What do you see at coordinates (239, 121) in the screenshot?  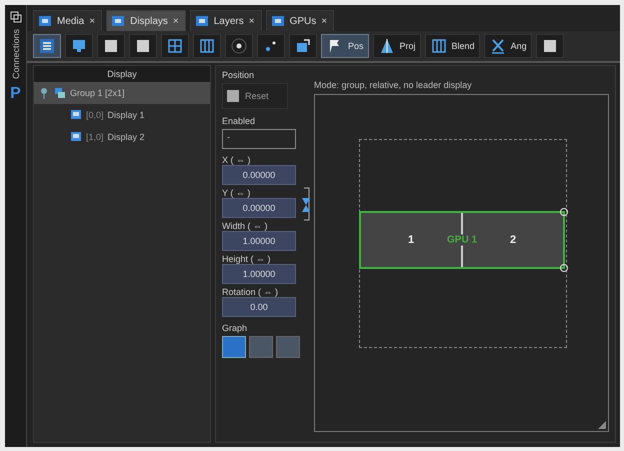 I see `field-label: Enabled` at bounding box center [239, 121].